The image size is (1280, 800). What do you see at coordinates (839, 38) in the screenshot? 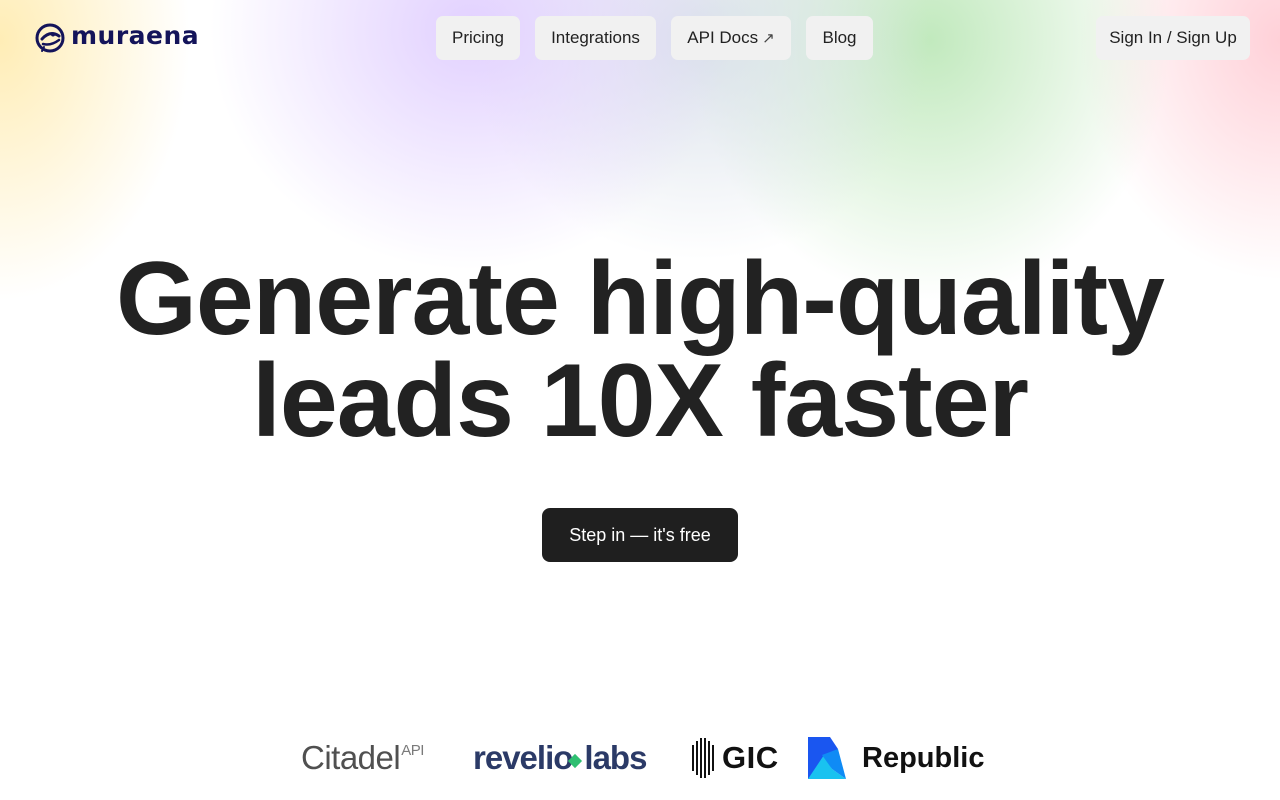
I see `nav-blog-button: Blog` at bounding box center [839, 38].